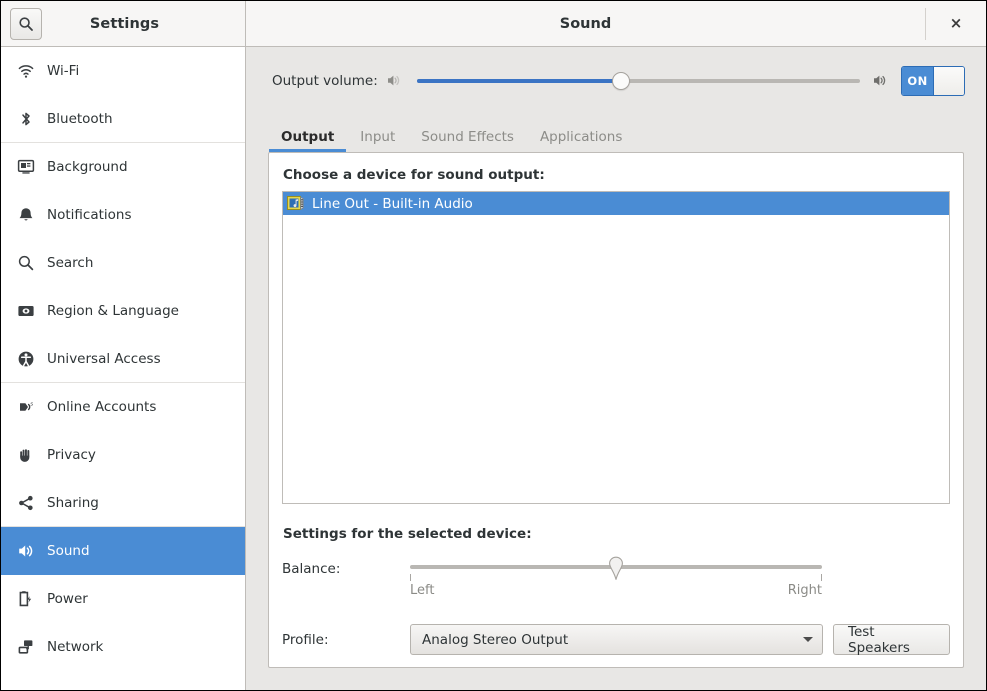 Image resolution: width=987 pixels, height=691 pixels. Describe the element at coordinates (63, 71) in the screenshot. I see `sidebar-item-label: Wi-Fi` at that location.